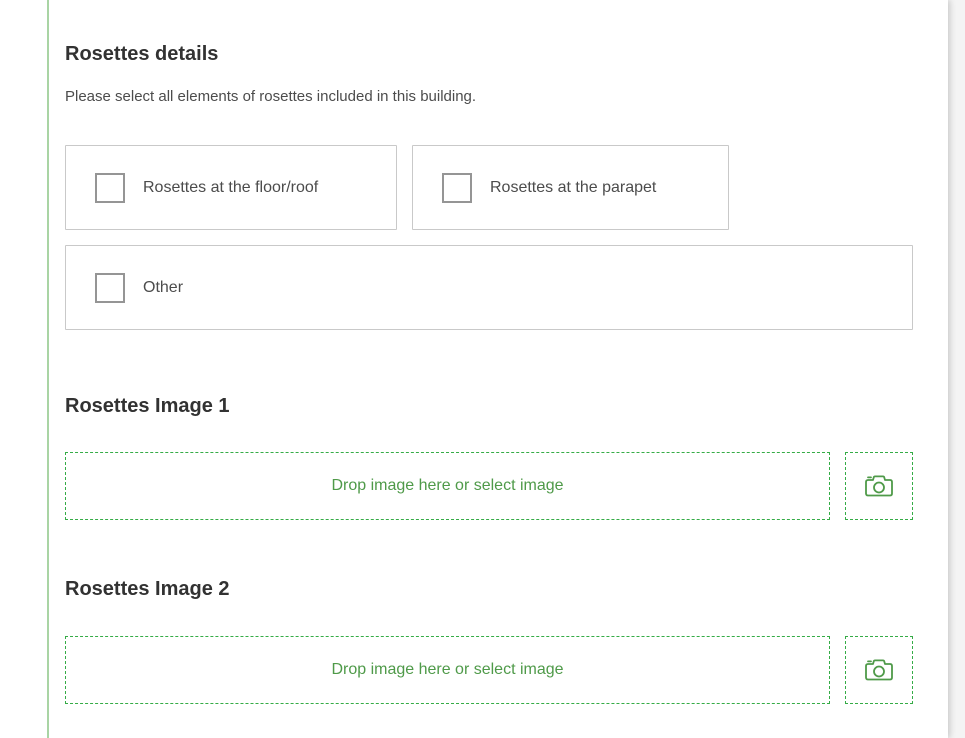 The width and height of the screenshot is (965, 738). What do you see at coordinates (110, 187) in the screenshot?
I see `checkbox-rosettes-floor-roof` at bounding box center [110, 187].